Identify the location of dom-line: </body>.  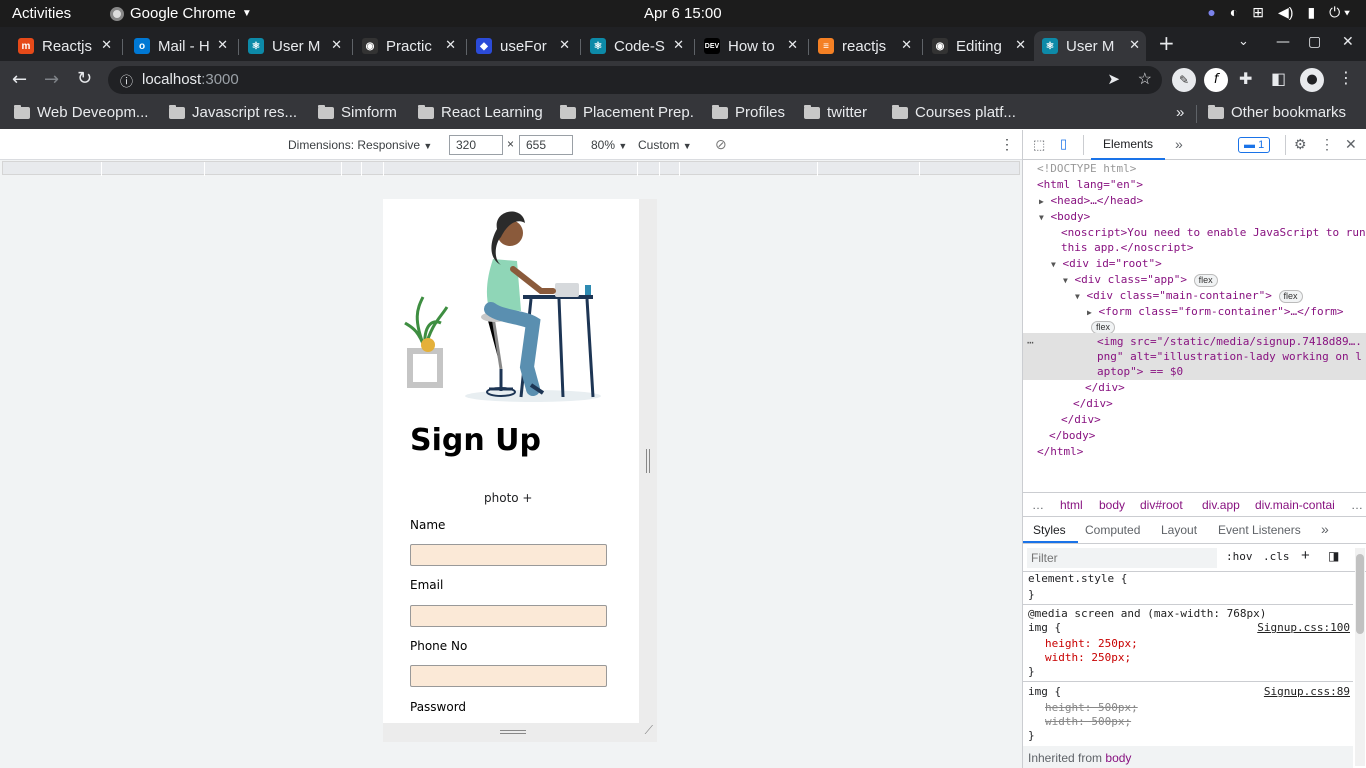
(1072, 435).